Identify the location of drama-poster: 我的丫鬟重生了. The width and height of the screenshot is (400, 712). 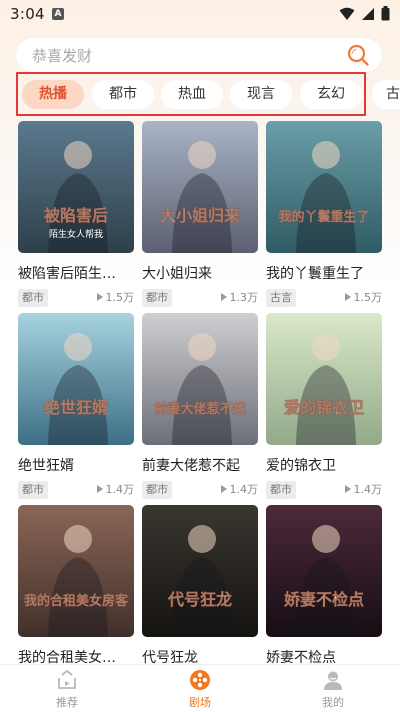
(324, 187).